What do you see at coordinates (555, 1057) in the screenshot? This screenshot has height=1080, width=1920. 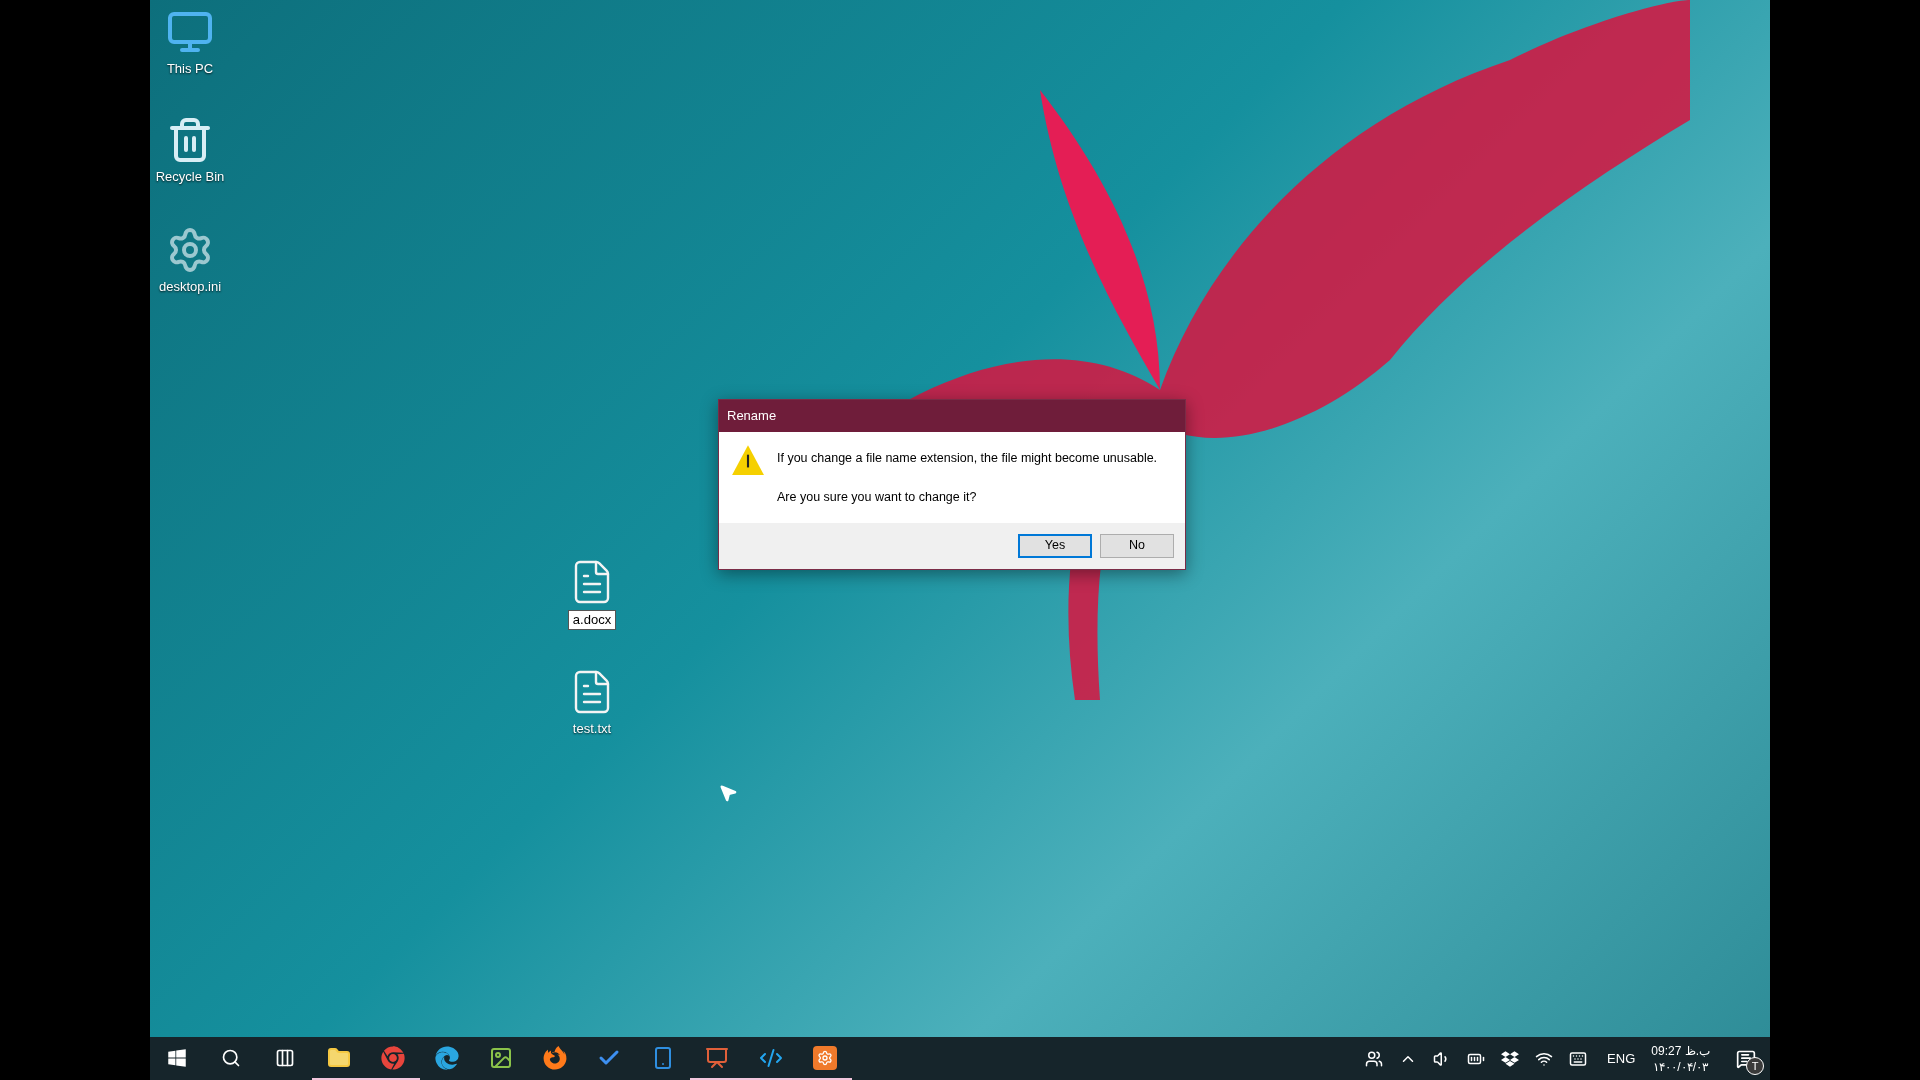 I see `firefox-icon` at bounding box center [555, 1057].